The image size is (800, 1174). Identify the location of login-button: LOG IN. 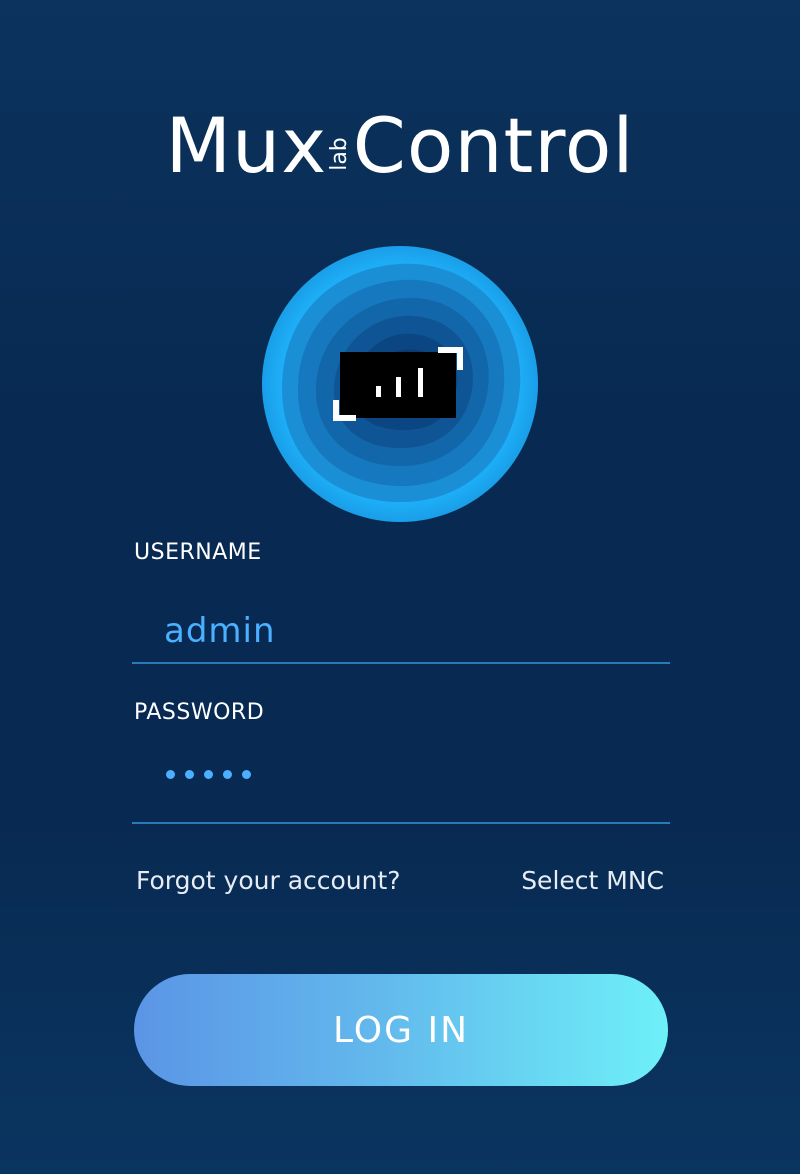
(401, 1030).